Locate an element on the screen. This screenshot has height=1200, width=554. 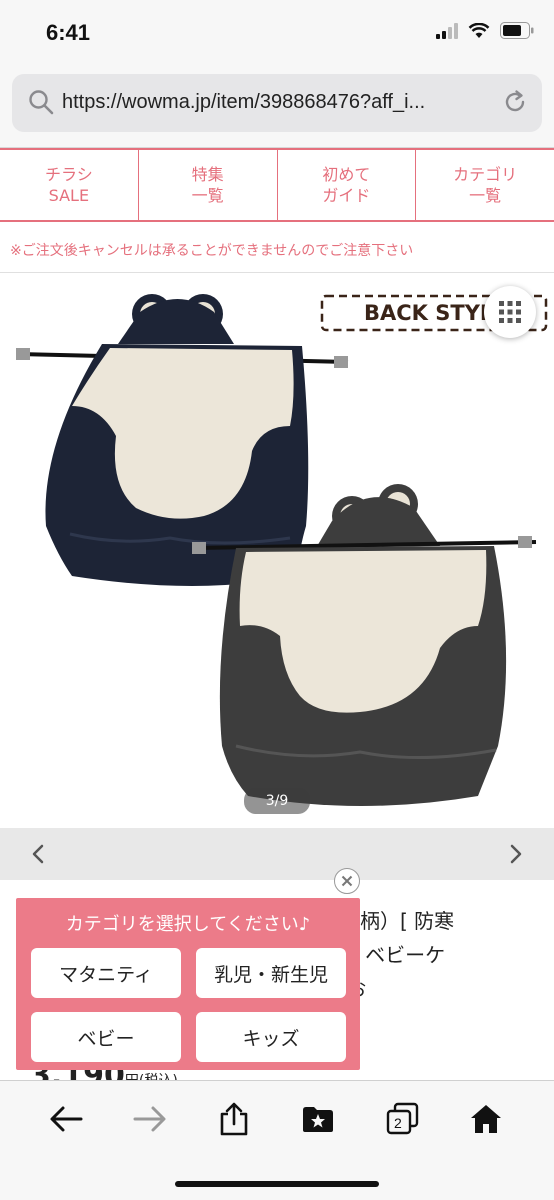
reload-icon is located at coordinates (515, 102).